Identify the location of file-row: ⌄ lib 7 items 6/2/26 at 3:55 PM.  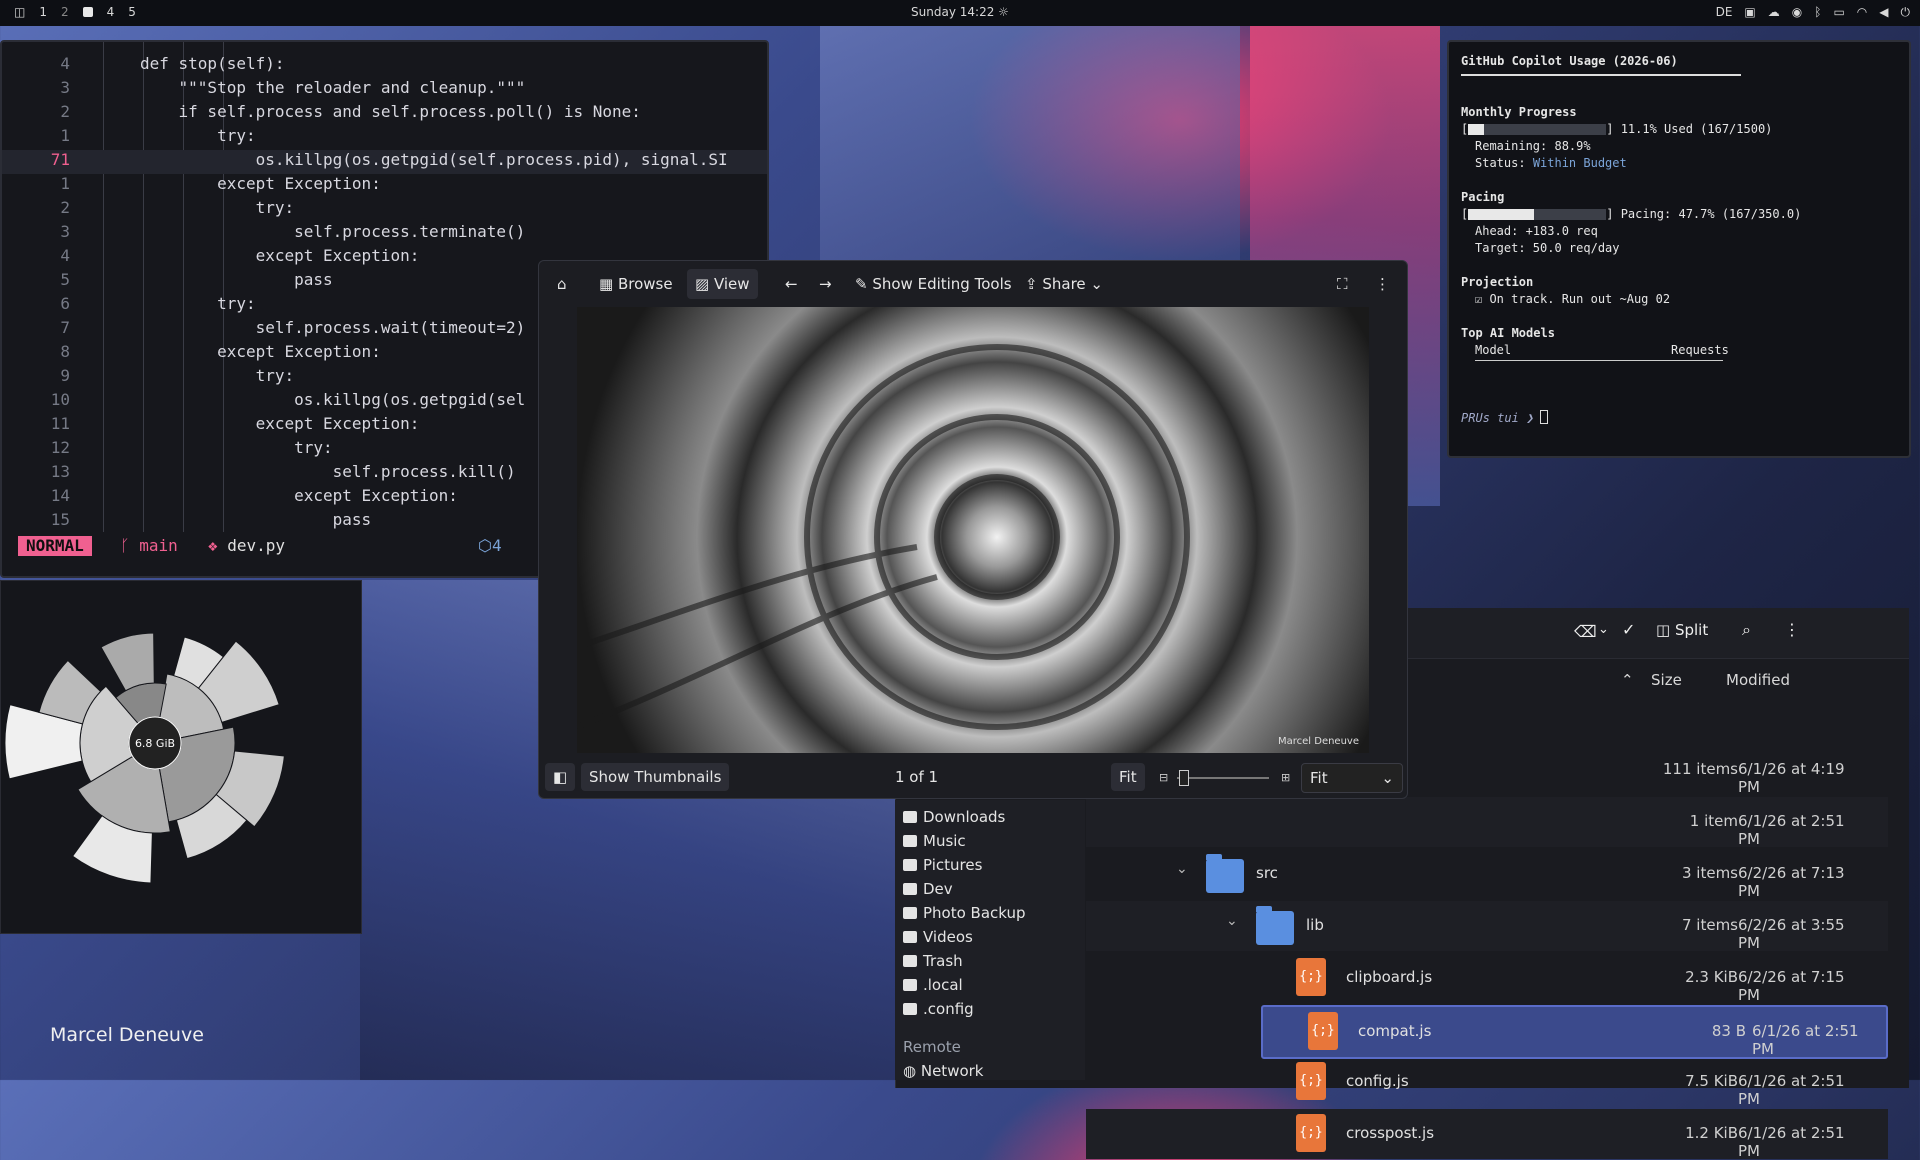
(1487, 926).